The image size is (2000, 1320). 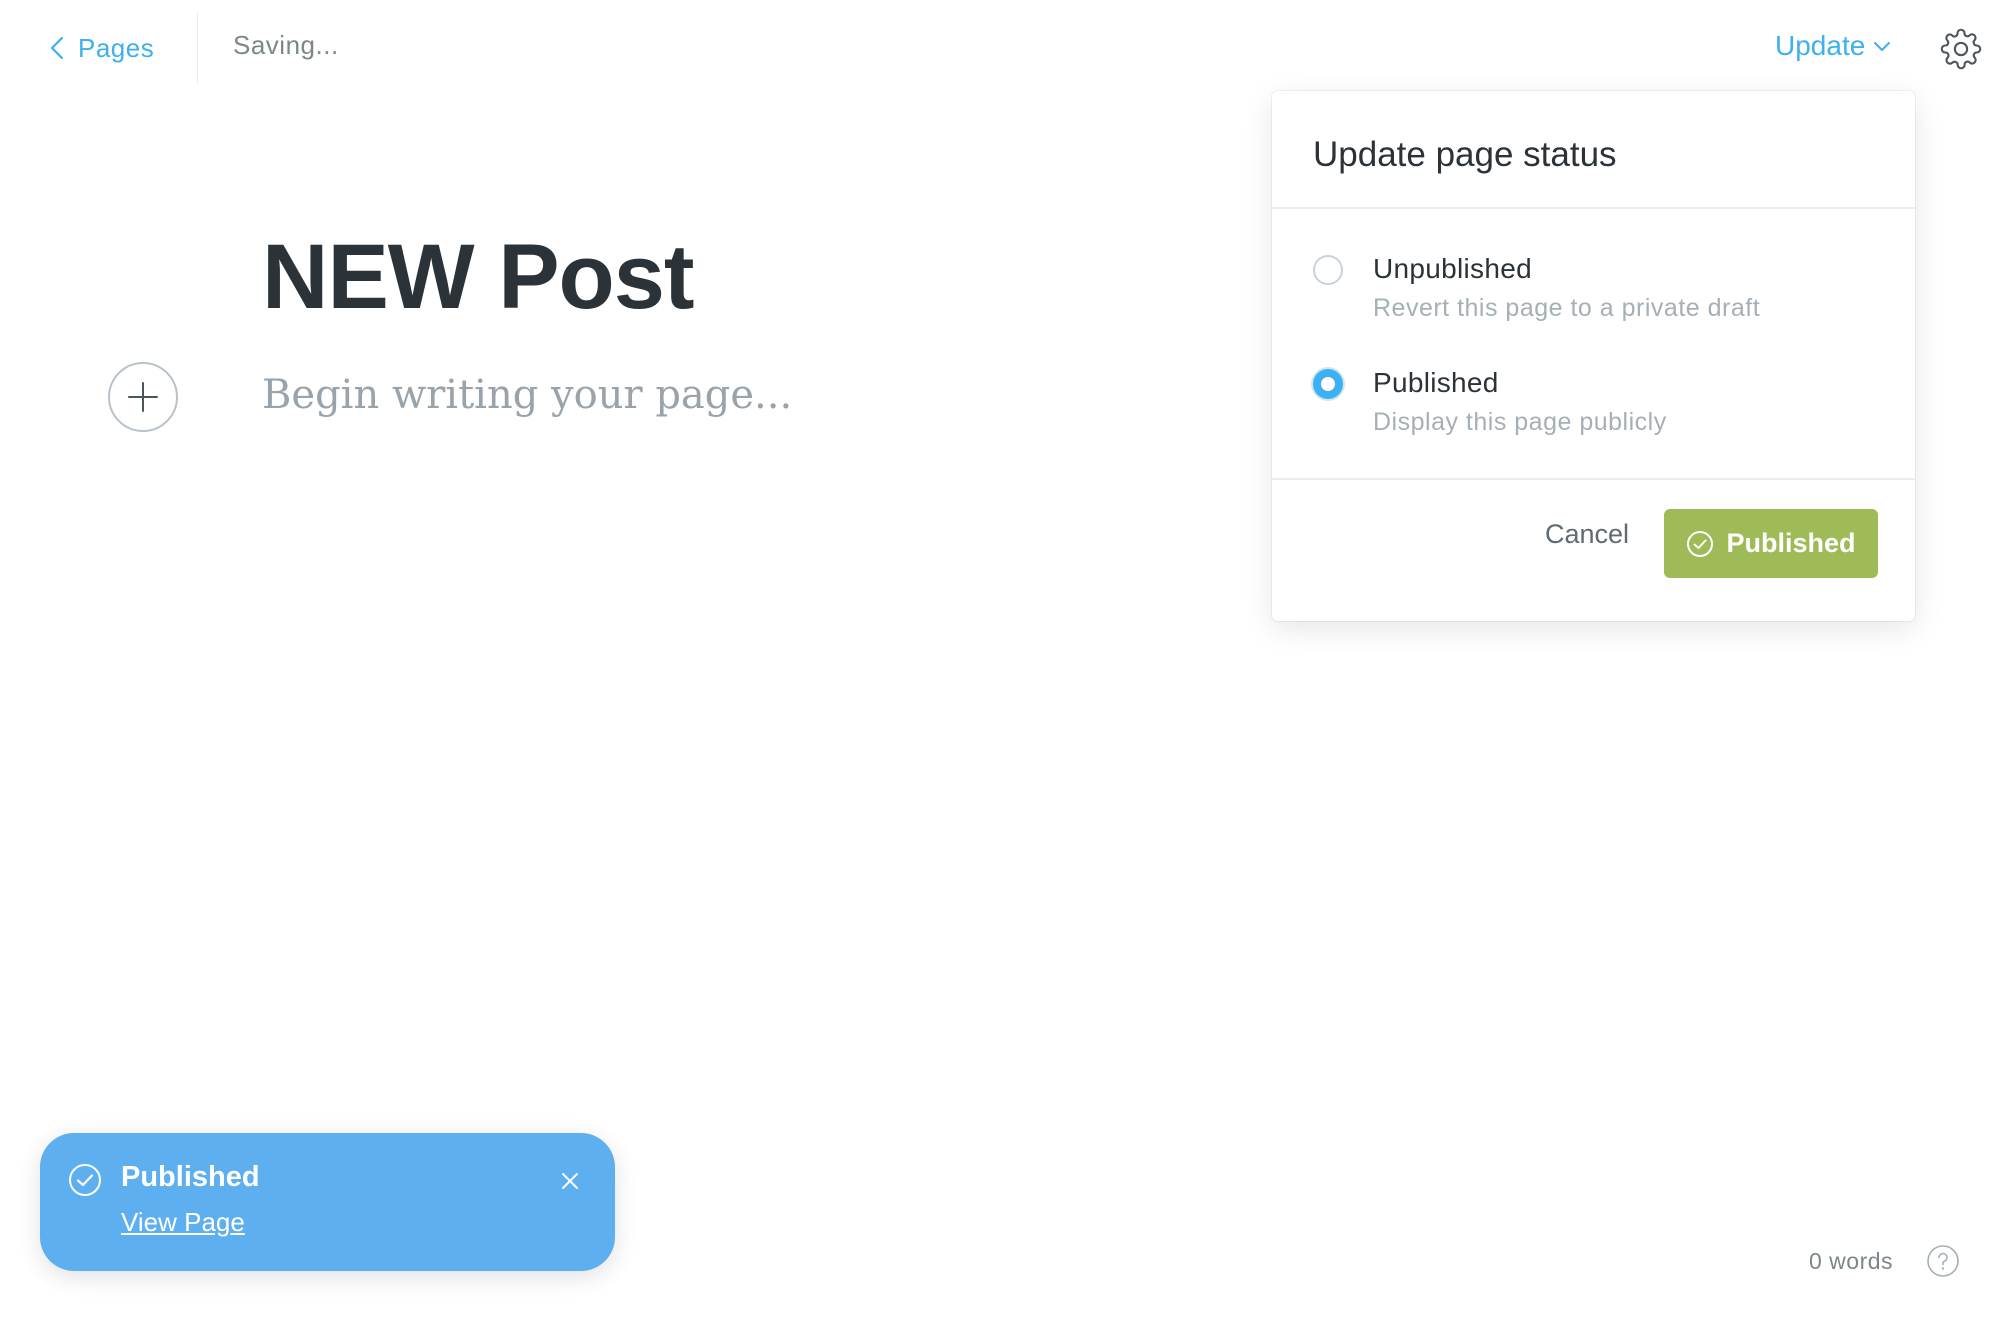 What do you see at coordinates (1820, 45) in the screenshot?
I see `update-label: Update` at bounding box center [1820, 45].